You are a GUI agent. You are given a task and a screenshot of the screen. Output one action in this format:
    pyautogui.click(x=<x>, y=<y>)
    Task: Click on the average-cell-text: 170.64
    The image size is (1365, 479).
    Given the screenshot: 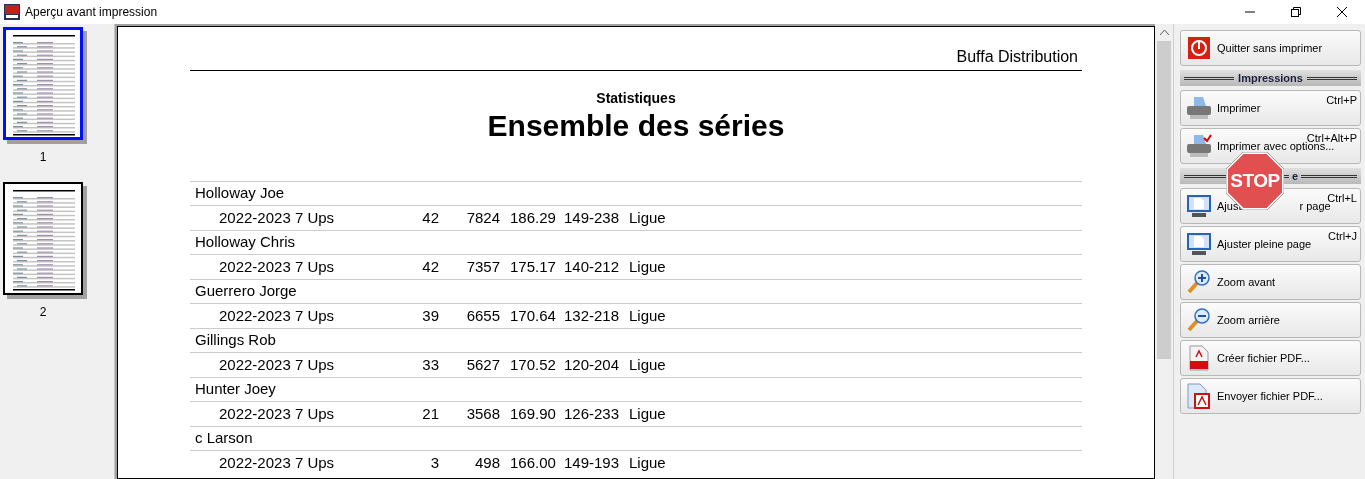 What is the action you would take?
    pyautogui.click(x=533, y=315)
    